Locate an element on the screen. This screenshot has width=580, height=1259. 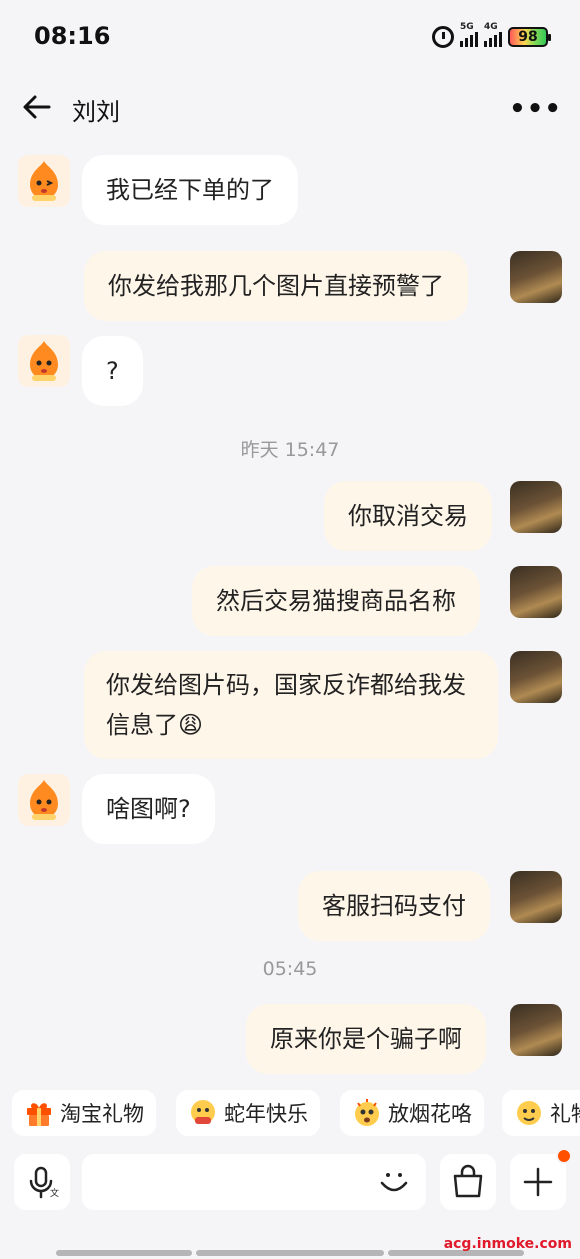
timestamp: 昨天 15:47 is located at coordinates (290, 450).